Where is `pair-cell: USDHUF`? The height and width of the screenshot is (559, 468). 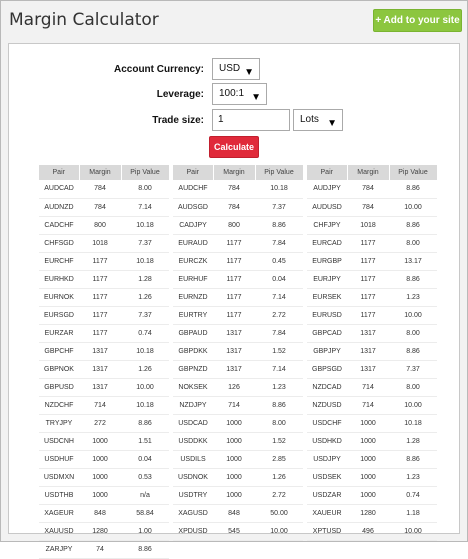 pair-cell: USDHUF is located at coordinates (59, 459).